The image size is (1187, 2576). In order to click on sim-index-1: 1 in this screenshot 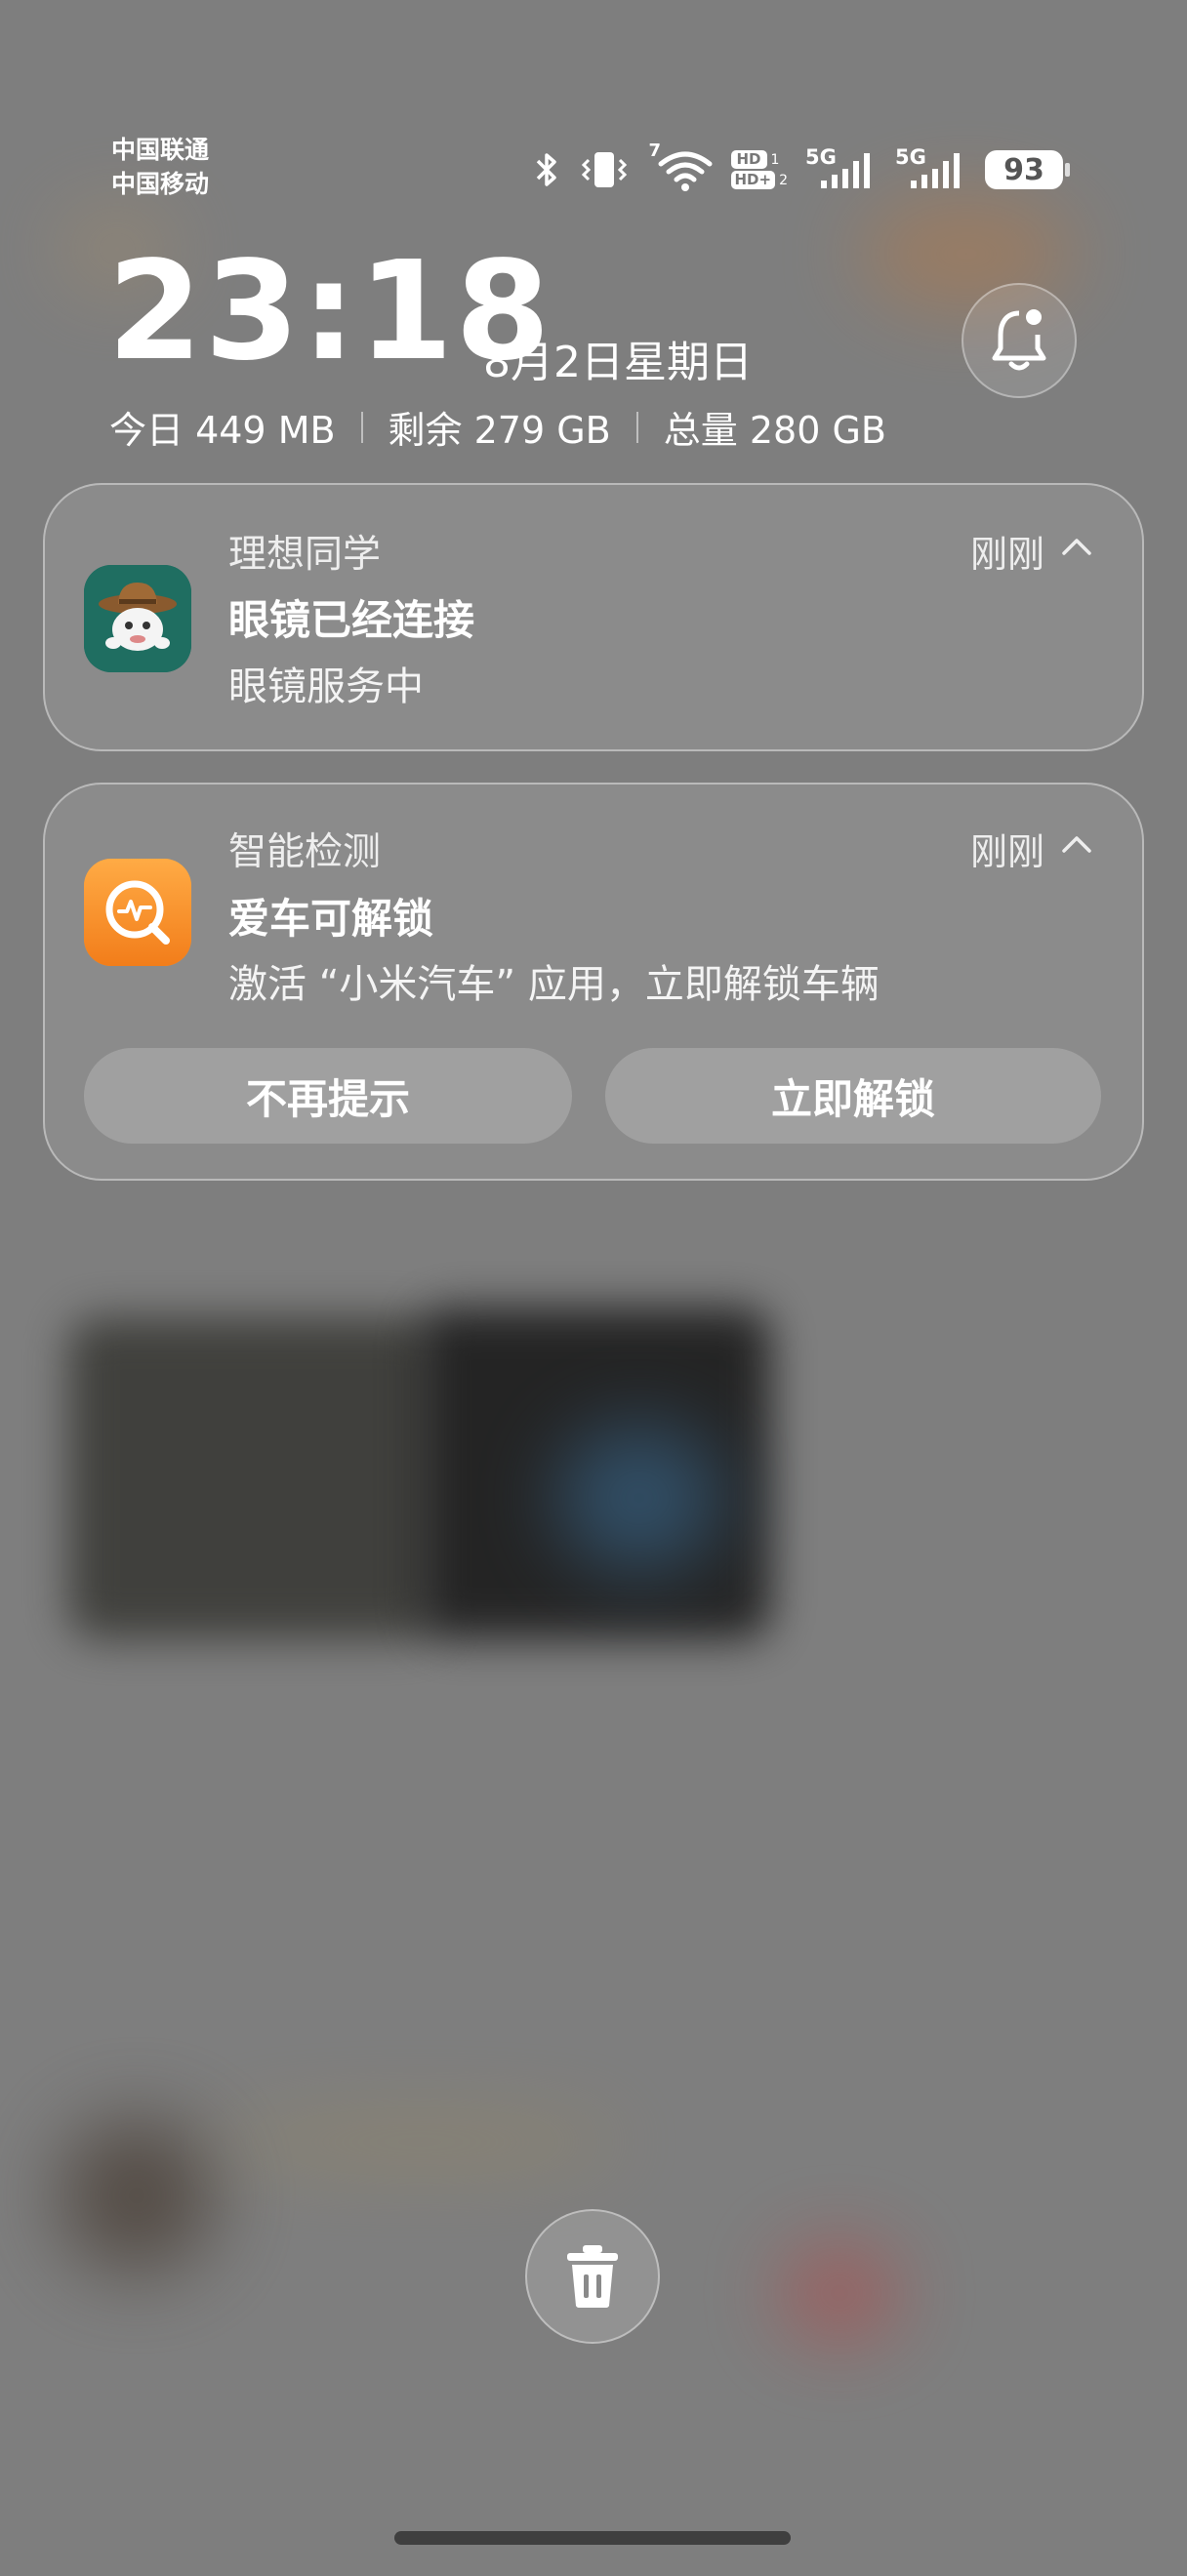, I will do `click(775, 159)`.